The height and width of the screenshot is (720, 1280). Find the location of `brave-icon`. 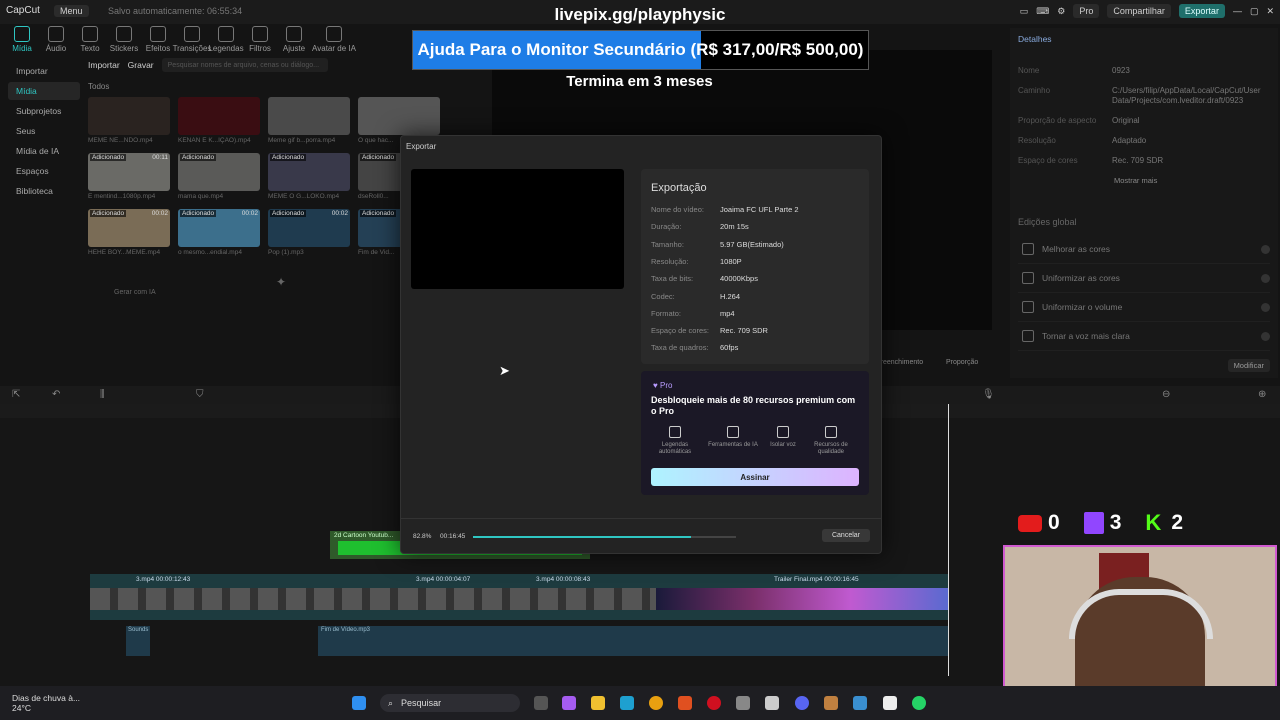

brave-icon is located at coordinates (685, 703).